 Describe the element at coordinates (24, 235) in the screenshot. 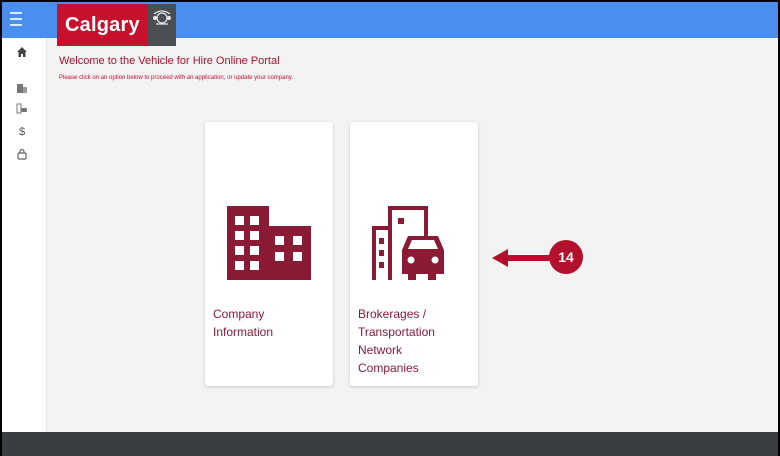

I see `sidebar: $` at that location.